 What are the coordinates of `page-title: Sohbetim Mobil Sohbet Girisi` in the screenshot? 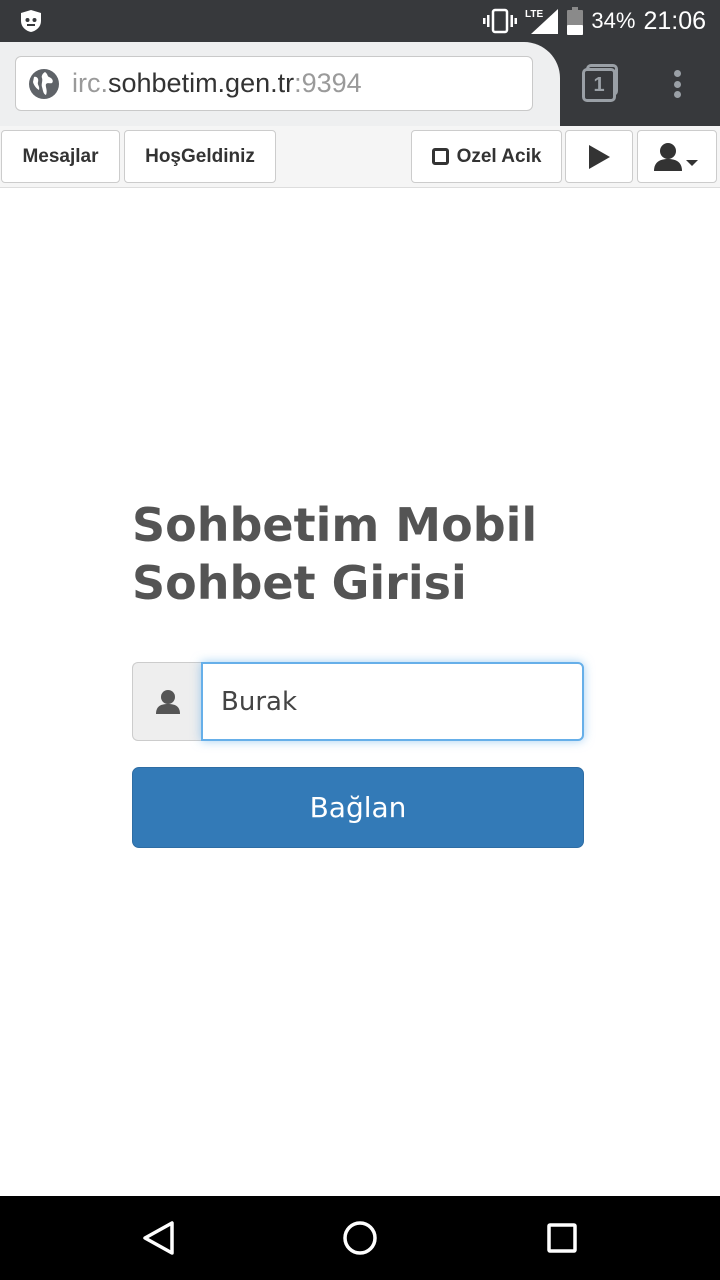 It's located at (362, 554).